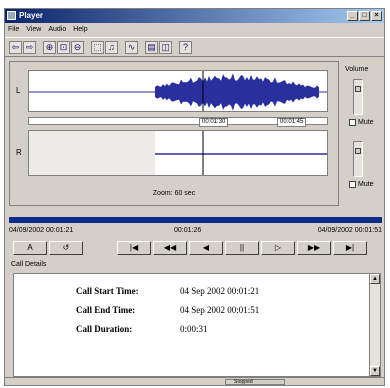 The image size is (390, 388). I want to click on split-view-icon: ◫, so click(165, 47).